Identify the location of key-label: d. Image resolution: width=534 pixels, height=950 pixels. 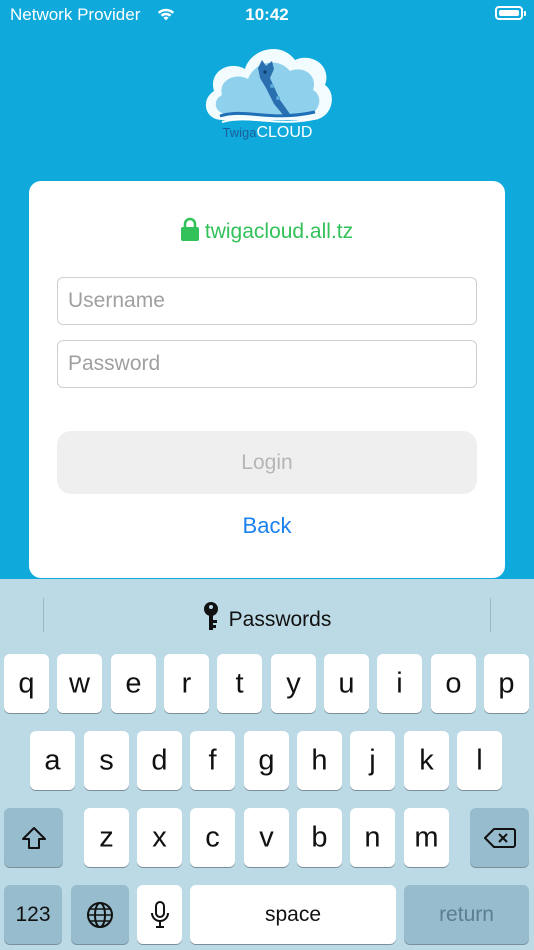
(159, 760).